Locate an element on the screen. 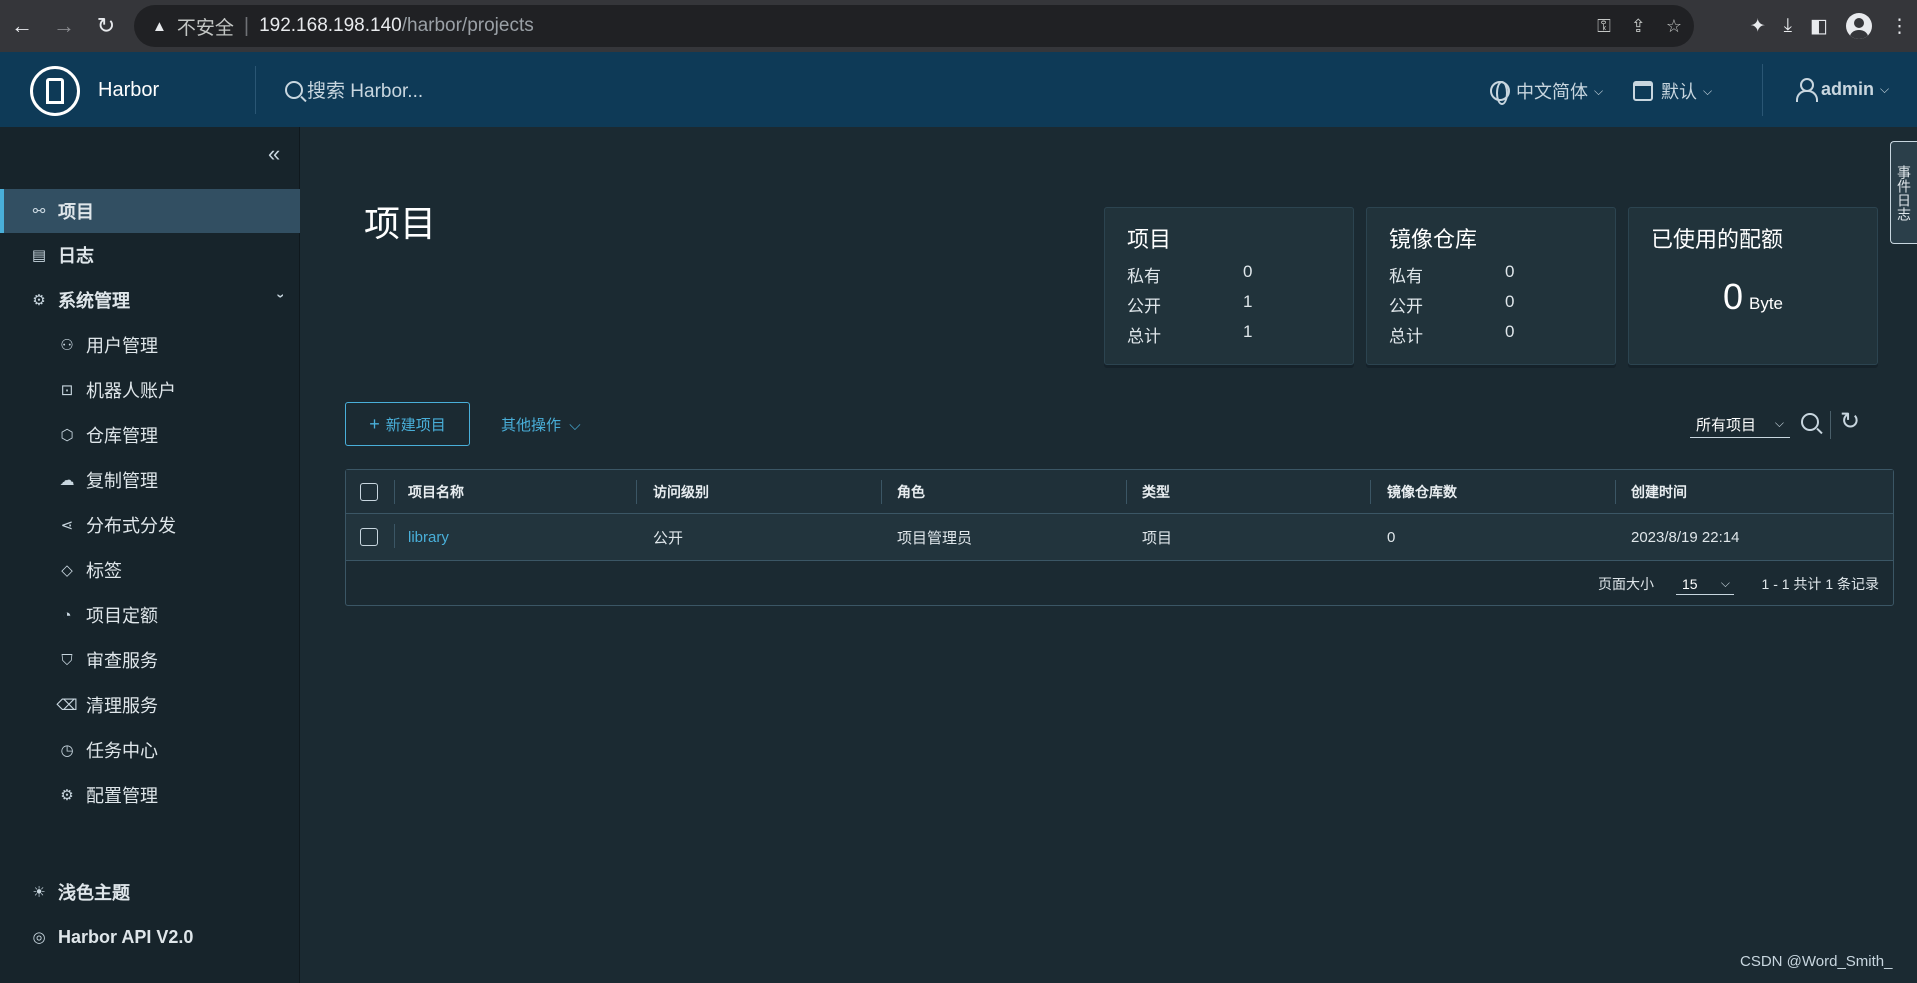  share-icon: ⋖ is located at coordinates (67, 525).